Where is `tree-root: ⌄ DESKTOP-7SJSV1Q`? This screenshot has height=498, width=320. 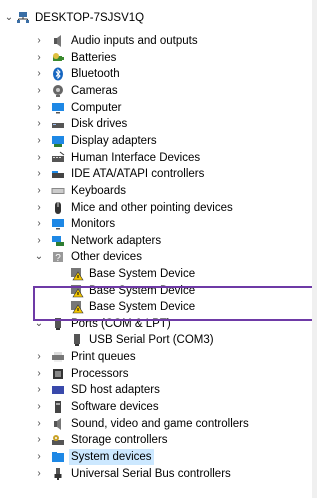 tree-root: ⌄ DESKTOP-7SJSV1Q is located at coordinates (158, 18).